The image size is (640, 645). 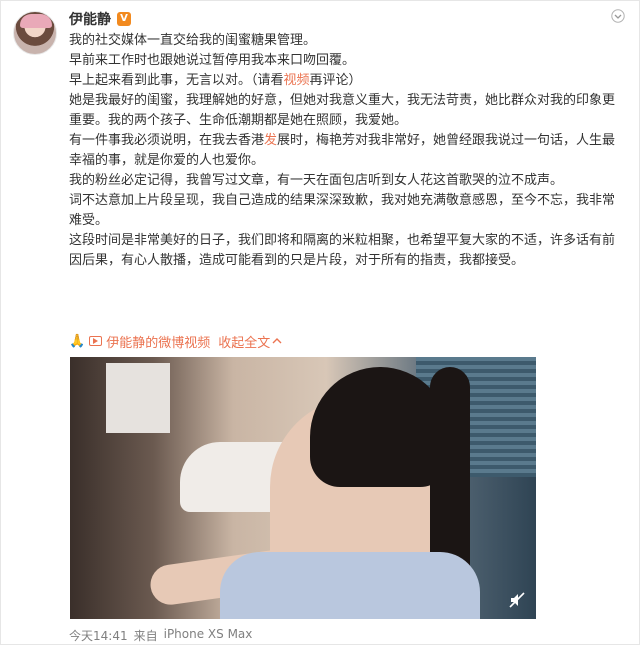 I want to click on author-row: 伊能静 V, so click(x=100, y=19).